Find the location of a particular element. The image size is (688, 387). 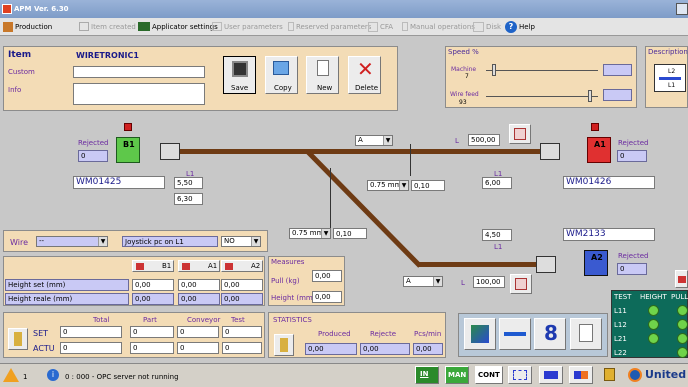

toolbar-user-parameters: User parameters is located at coordinates (247, 26).